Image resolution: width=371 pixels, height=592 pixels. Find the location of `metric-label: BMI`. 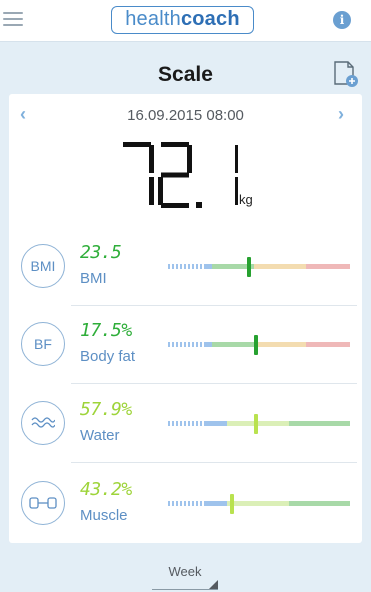

metric-label: BMI is located at coordinates (93, 278).